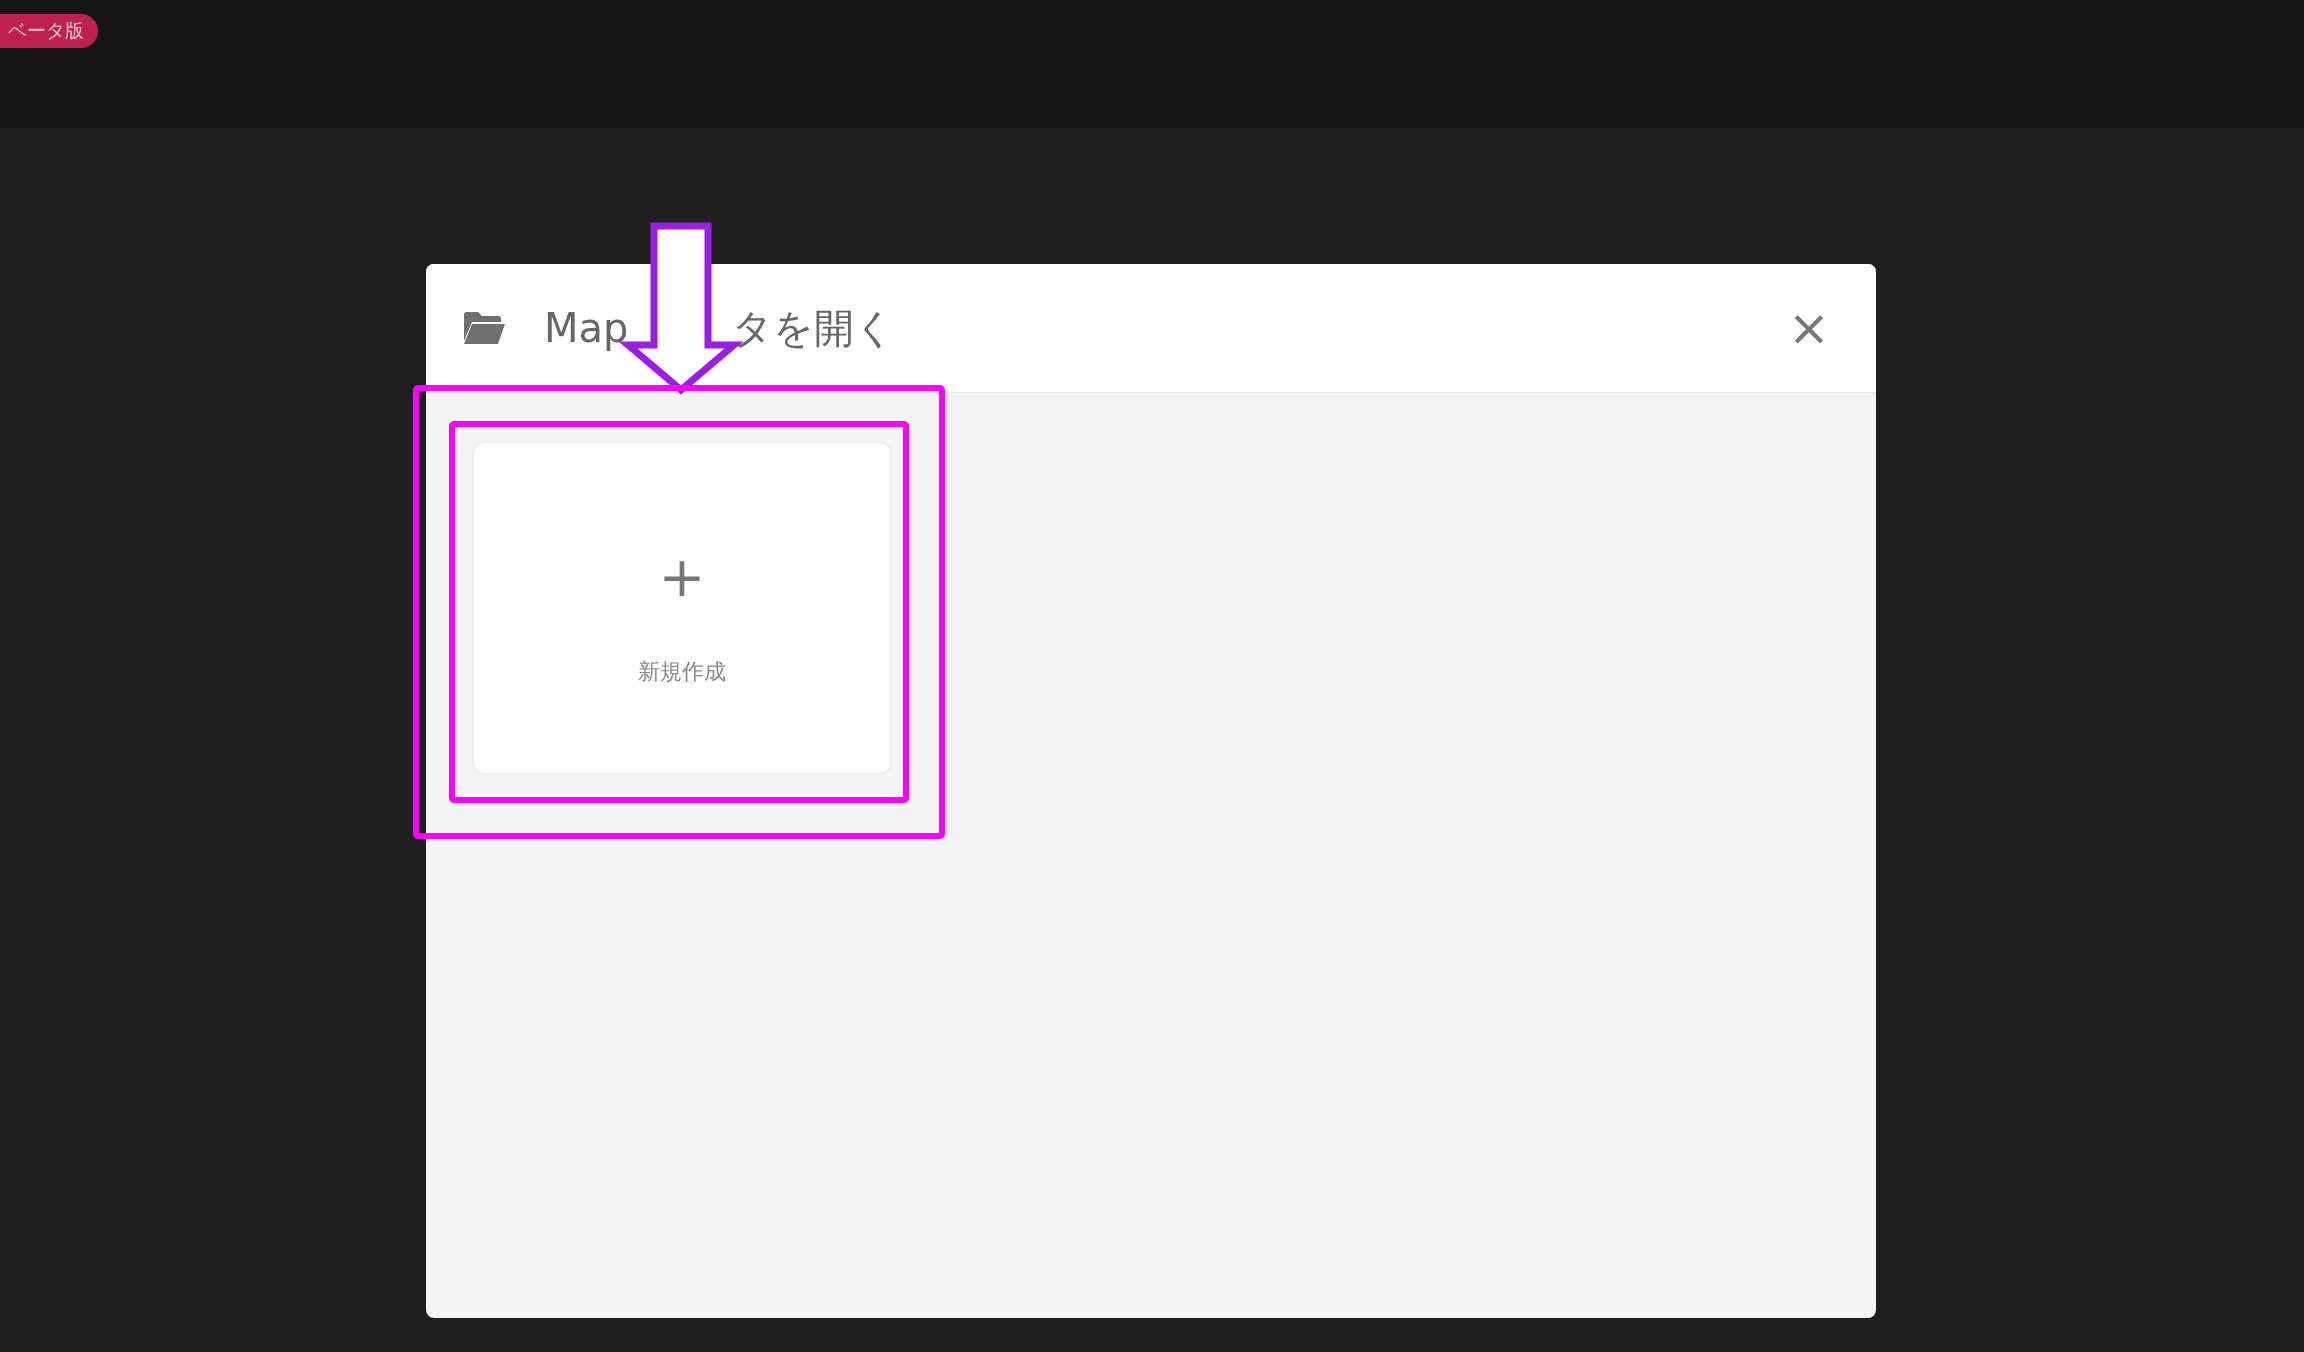  I want to click on folder-icon, so click(484, 328).